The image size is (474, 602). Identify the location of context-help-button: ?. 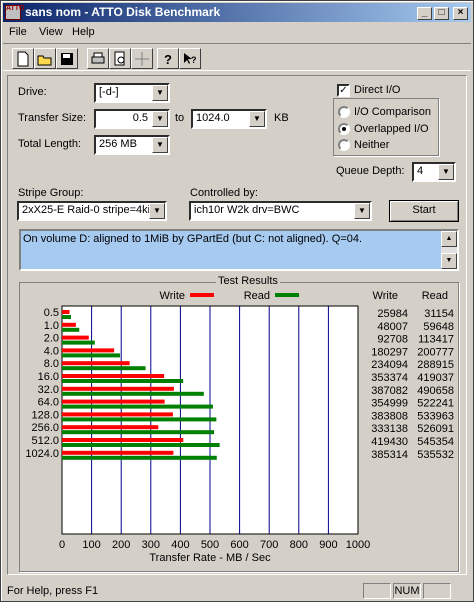
(190, 58).